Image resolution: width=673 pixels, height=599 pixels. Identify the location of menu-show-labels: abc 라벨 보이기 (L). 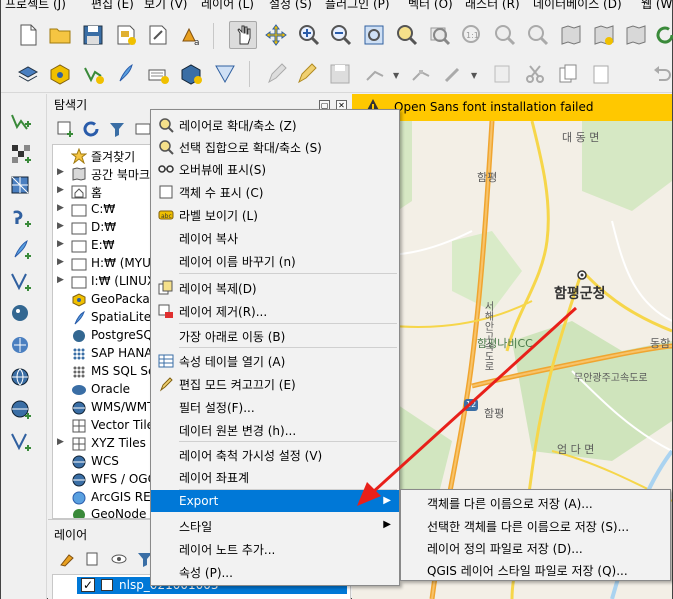
(275, 214).